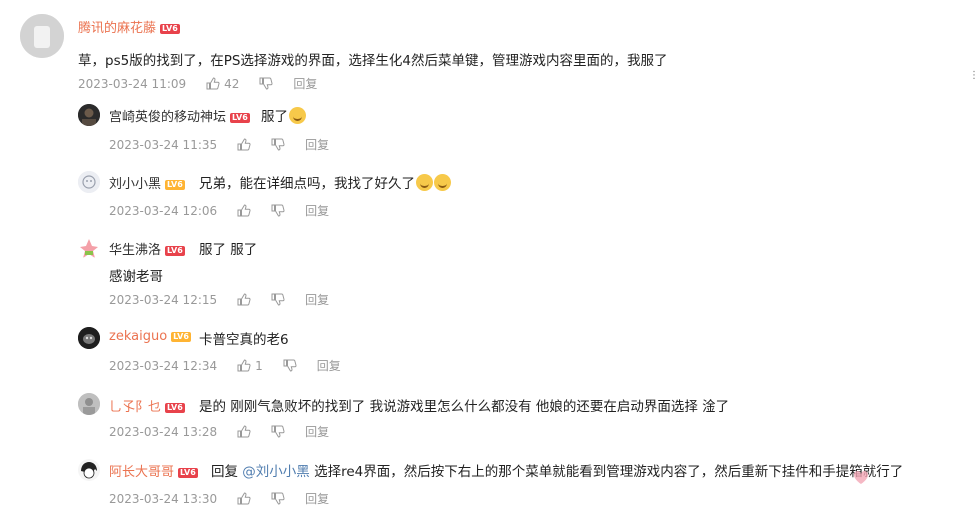 The height and width of the screenshot is (522, 976). Describe the element at coordinates (229, 431) in the screenshot. I see `reply-meta: 2023-03-24 13:28 回复` at that location.